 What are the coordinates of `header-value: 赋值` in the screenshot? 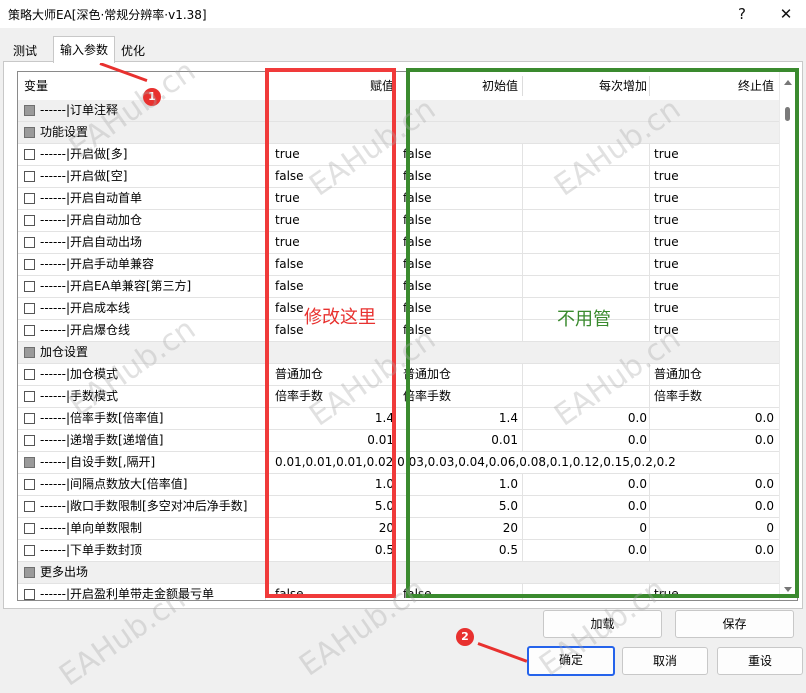 It's located at (382, 86).